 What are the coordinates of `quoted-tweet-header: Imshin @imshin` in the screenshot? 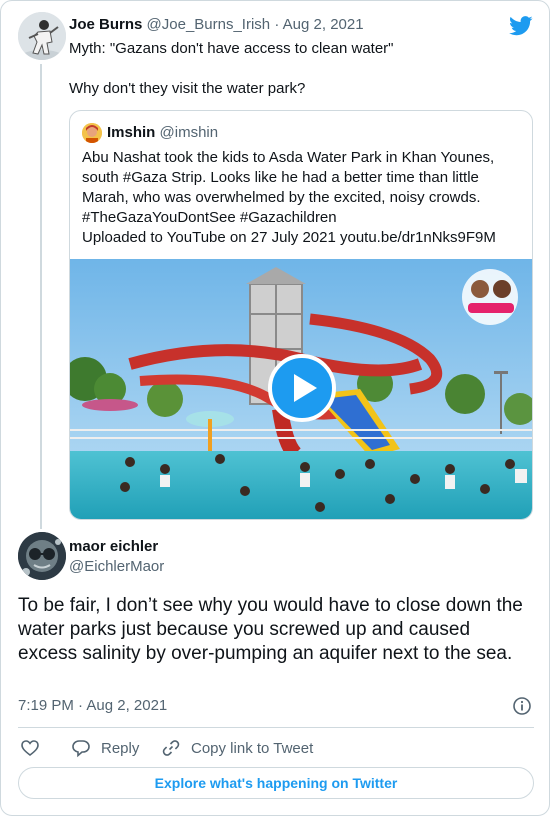 It's located at (162, 132).